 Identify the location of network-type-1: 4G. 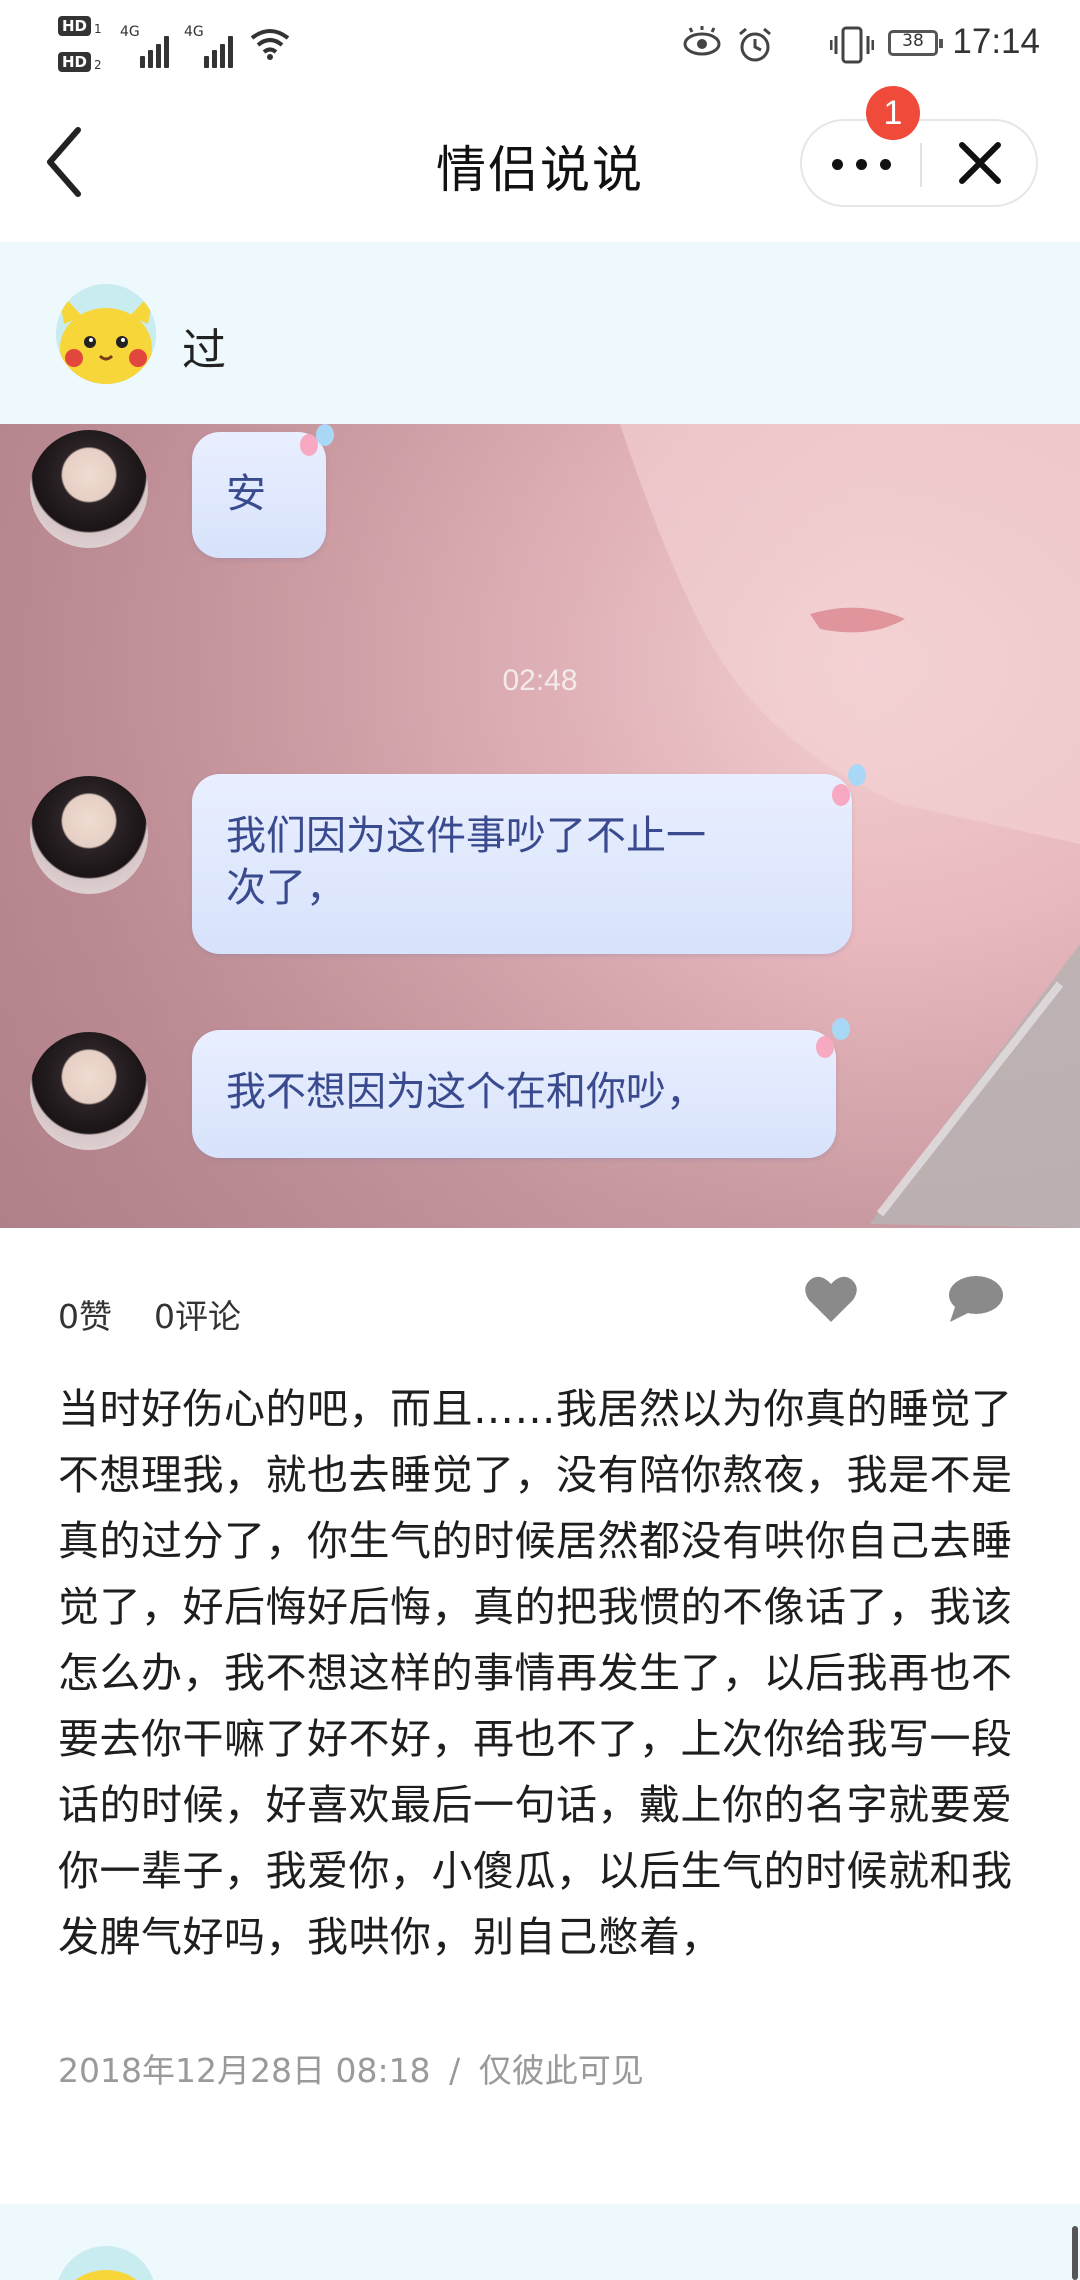
(130, 32).